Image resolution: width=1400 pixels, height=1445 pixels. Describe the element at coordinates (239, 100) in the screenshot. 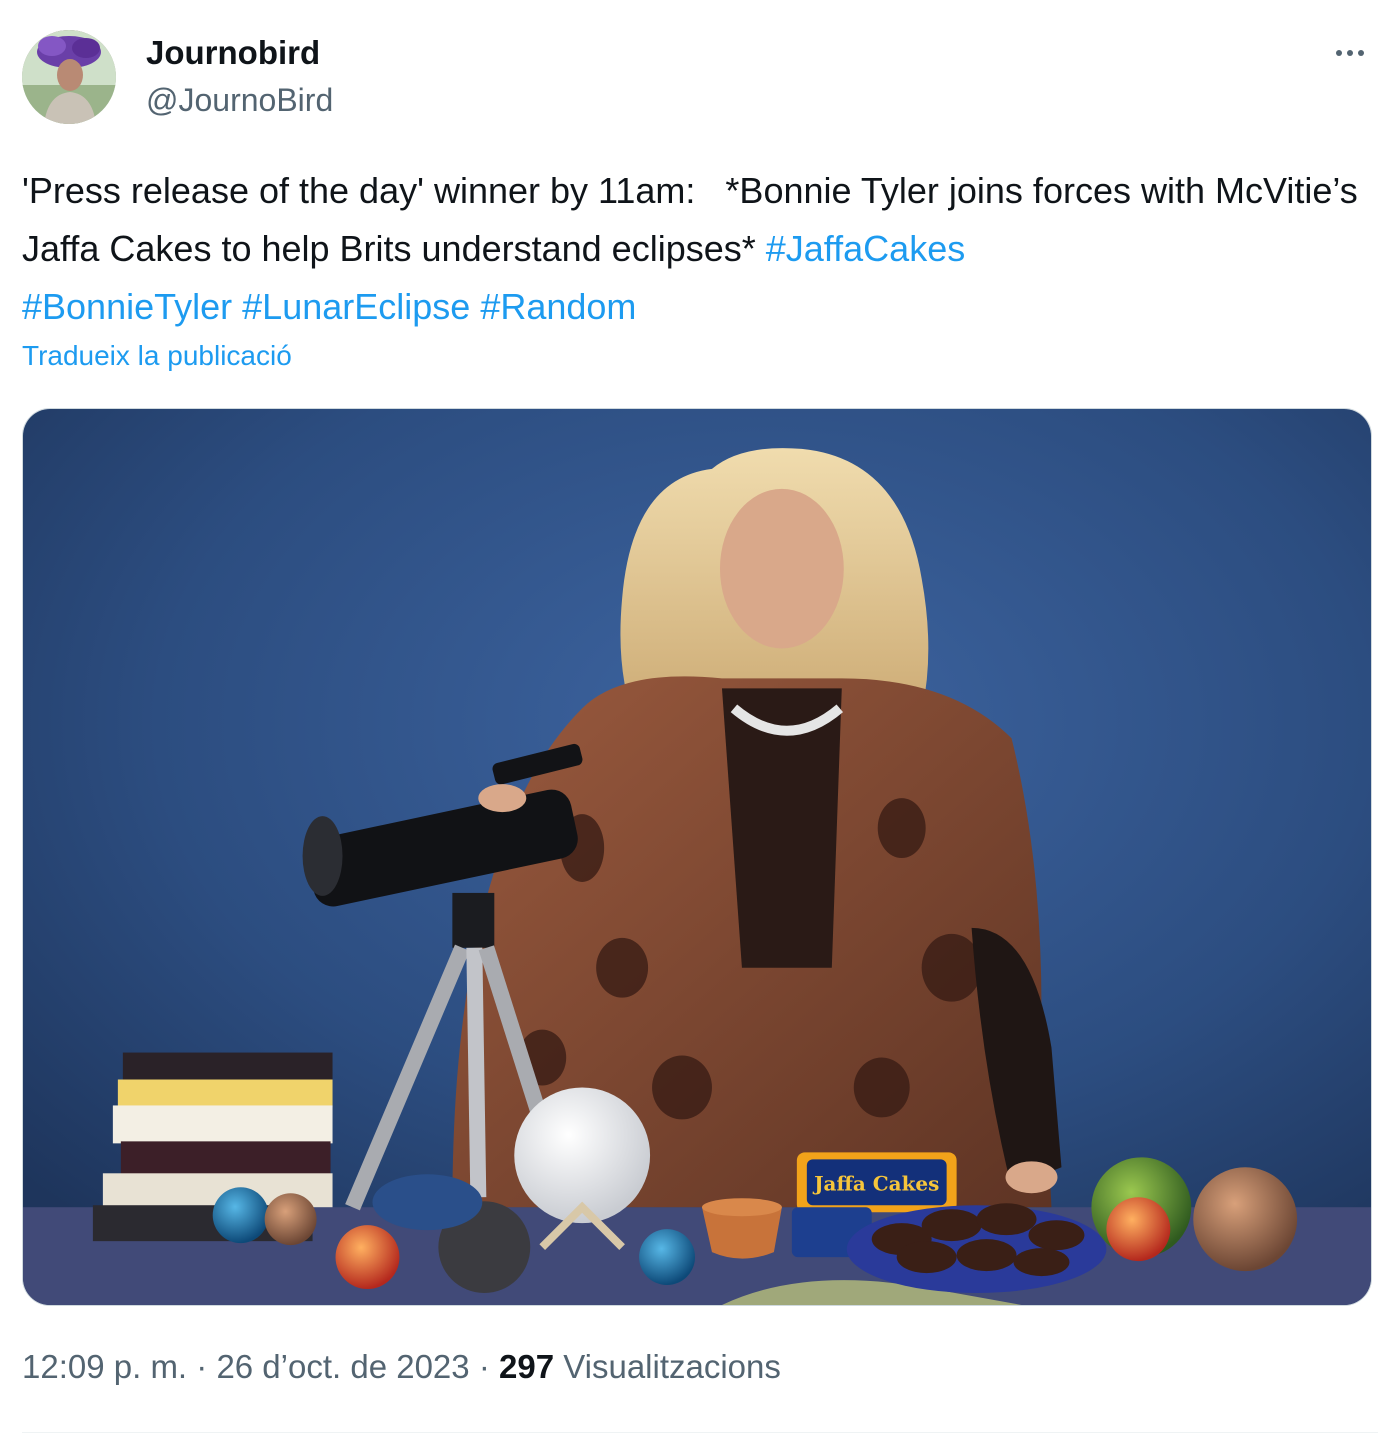

I see `user-handle: @JournoBird` at that location.